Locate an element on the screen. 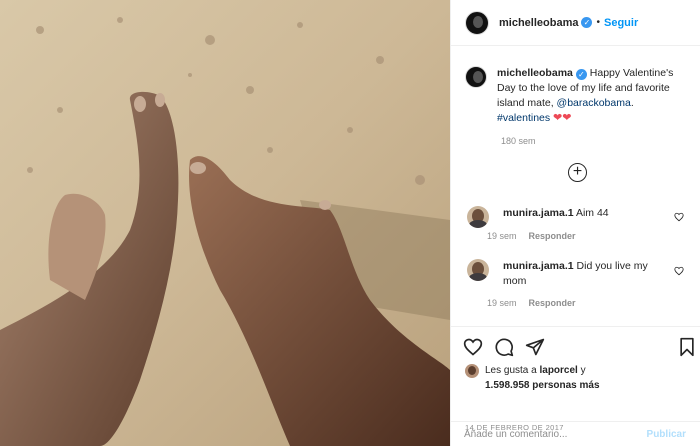 Image resolution: width=700 pixels, height=446 pixels. caption-verified-icon: ✓ is located at coordinates (581, 74).